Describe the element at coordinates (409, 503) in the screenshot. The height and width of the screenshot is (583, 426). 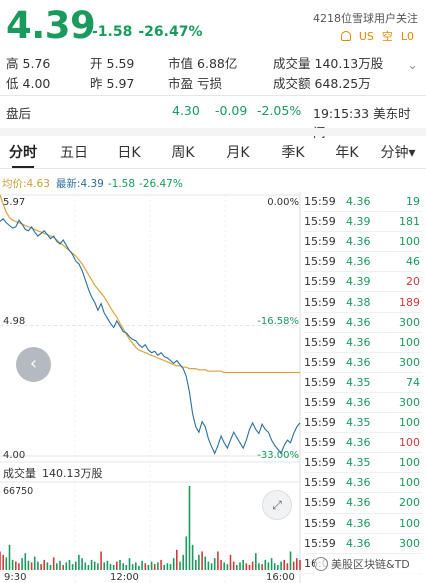
I see `ticker-qty: 200` at that location.